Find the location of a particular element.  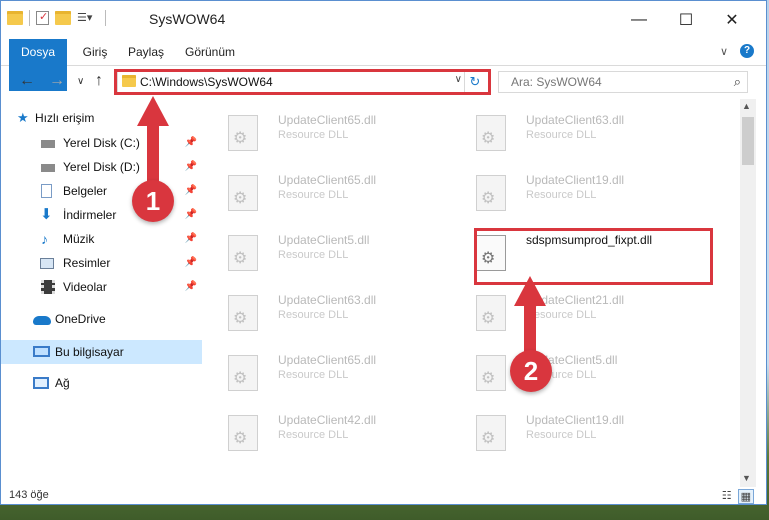

large-icons-view-icon: ▦ is located at coordinates (745, 496).